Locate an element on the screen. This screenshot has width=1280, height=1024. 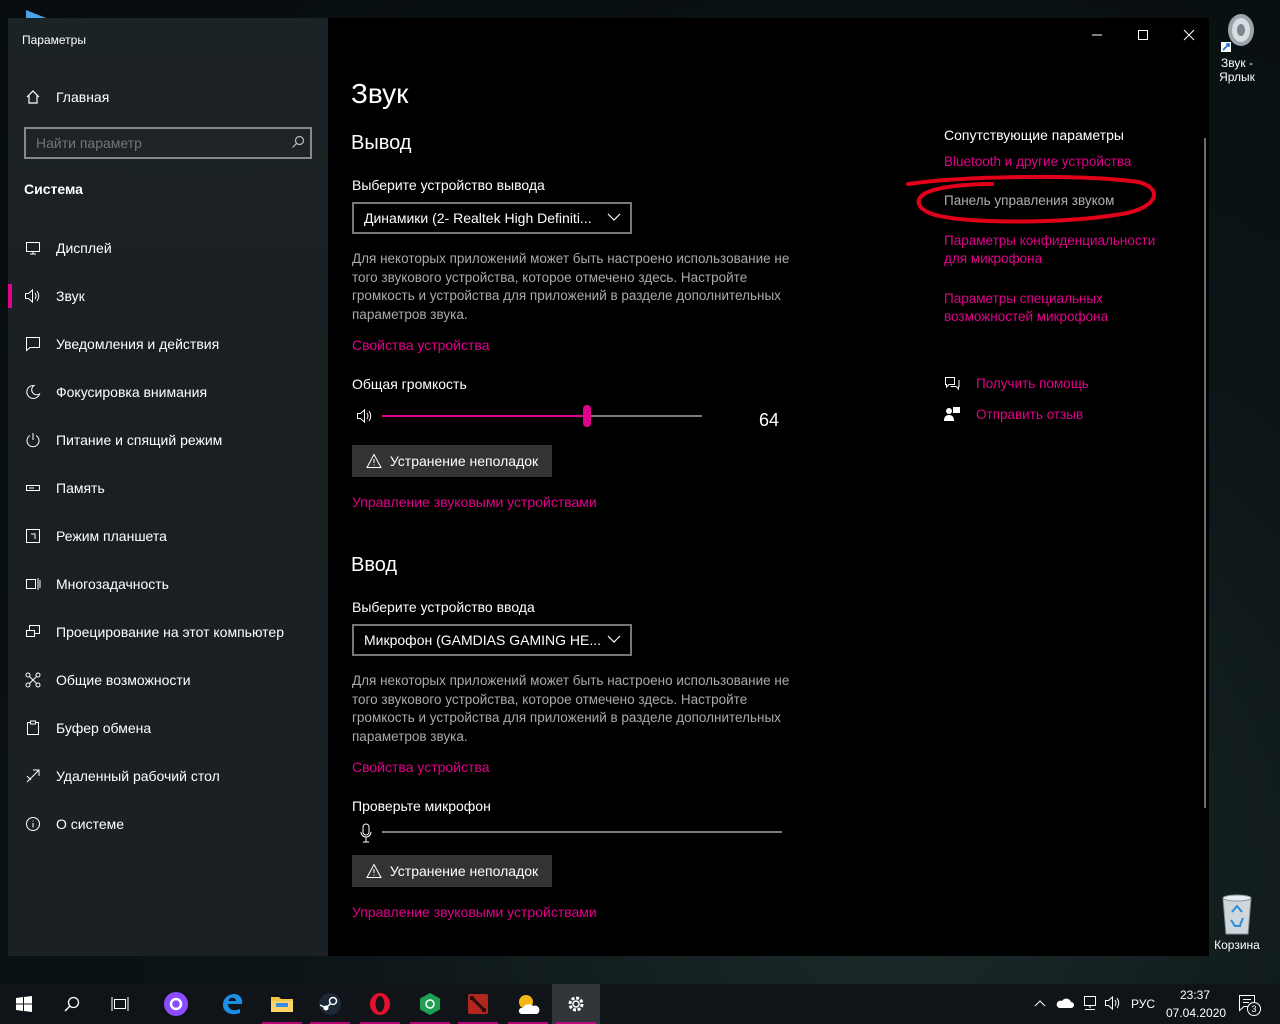
recycle-bin-icon is located at coordinates (1237, 913).